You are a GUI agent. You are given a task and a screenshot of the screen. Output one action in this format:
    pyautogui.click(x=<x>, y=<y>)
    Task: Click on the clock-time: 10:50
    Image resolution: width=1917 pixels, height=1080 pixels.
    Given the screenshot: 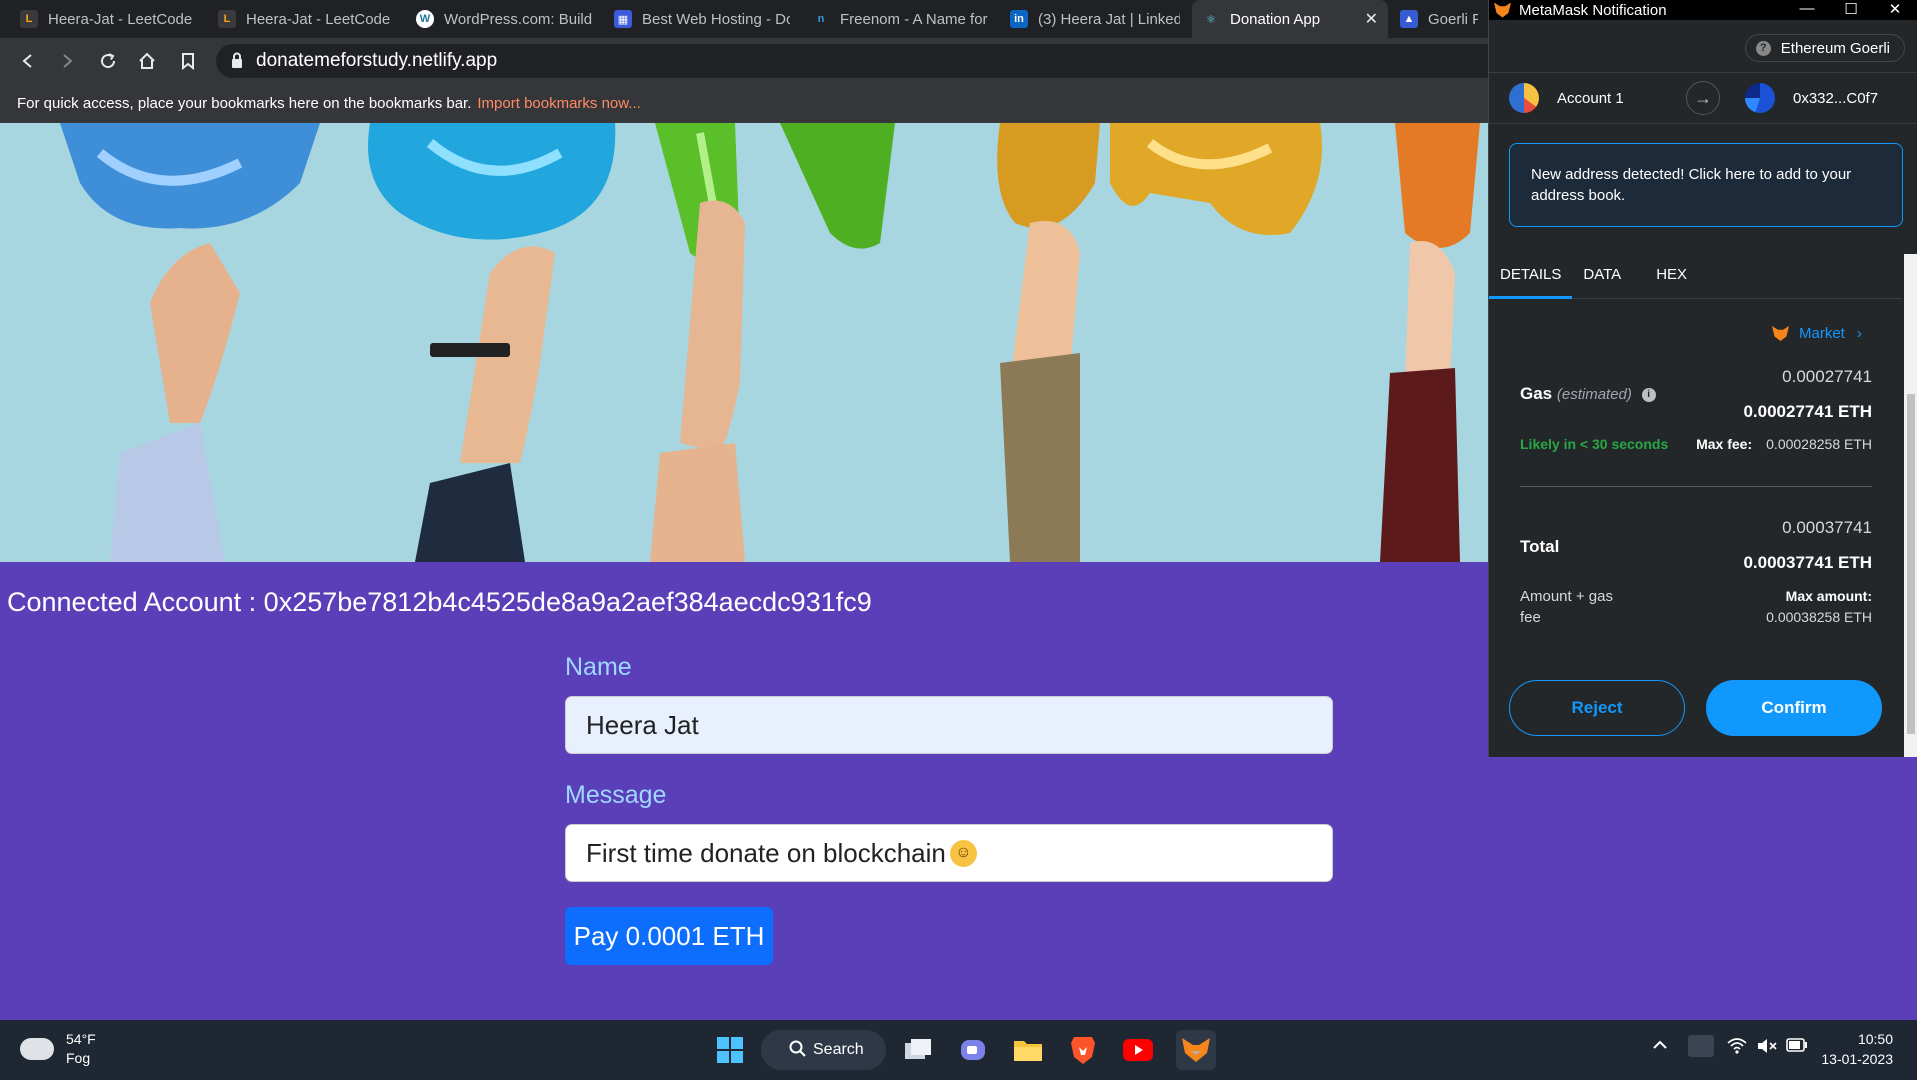 What is the action you would take?
    pyautogui.click(x=1875, y=1039)
    